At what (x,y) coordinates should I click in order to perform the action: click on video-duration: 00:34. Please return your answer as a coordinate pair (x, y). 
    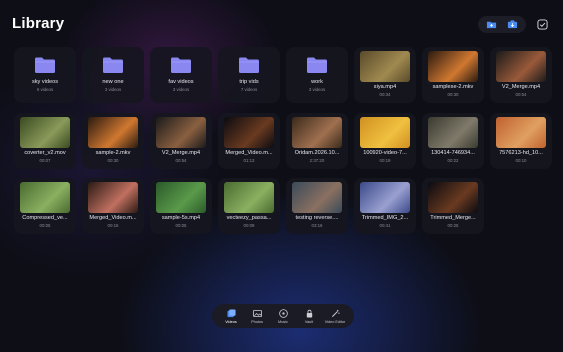
    Looking at the image, I should click on (385, 94).